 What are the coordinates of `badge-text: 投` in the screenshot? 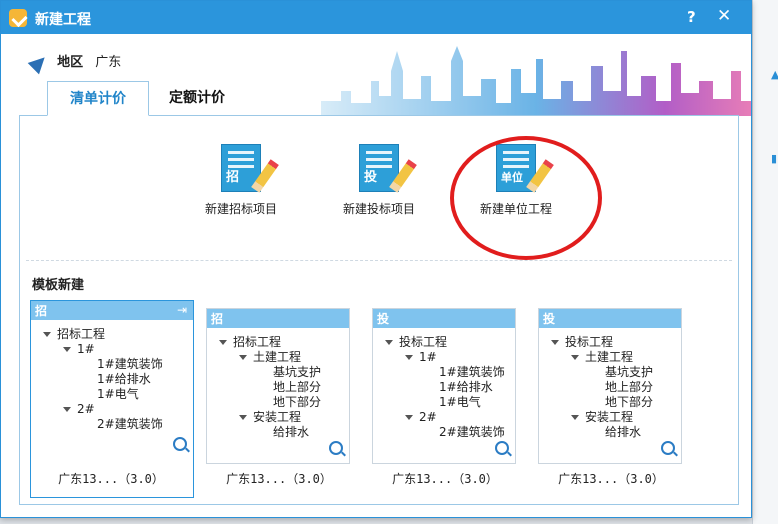 It's located at (371, 177).